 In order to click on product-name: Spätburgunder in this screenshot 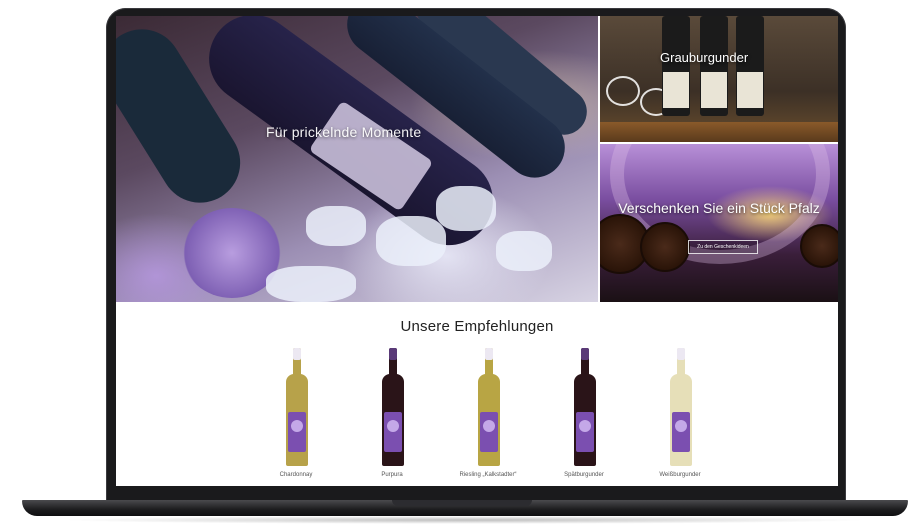, I will do `click(584, 475)`.